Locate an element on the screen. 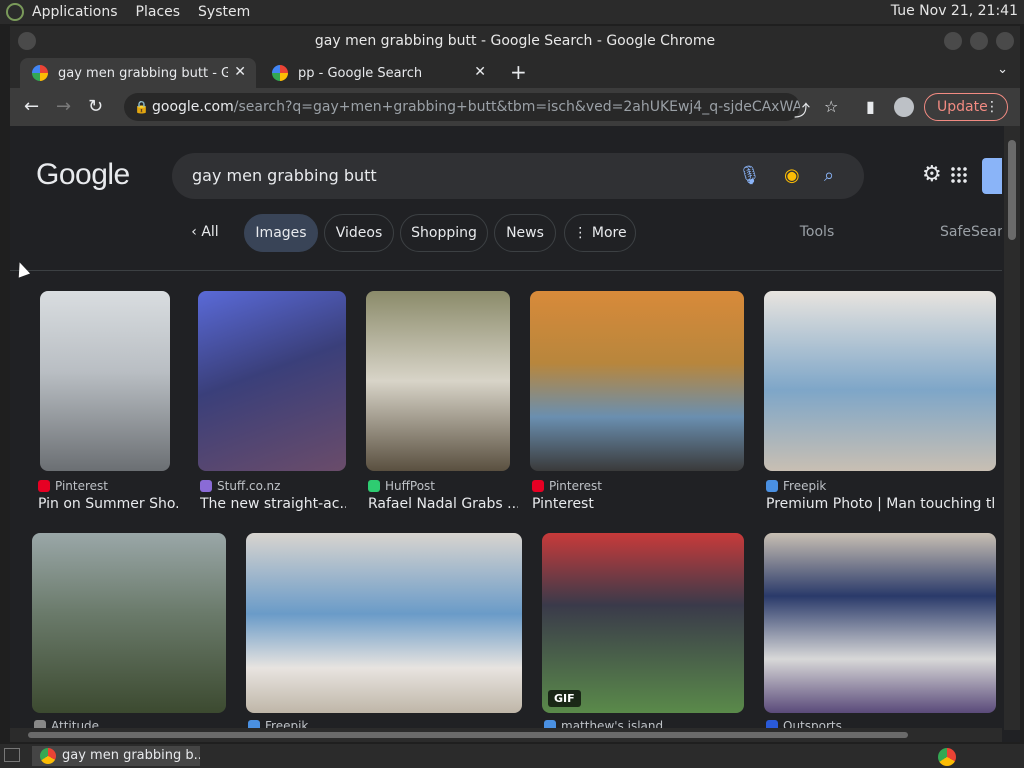 The height and width of the screenshot is (768, 1024). tray-chrome-icon is located at coordinates (947, 757).